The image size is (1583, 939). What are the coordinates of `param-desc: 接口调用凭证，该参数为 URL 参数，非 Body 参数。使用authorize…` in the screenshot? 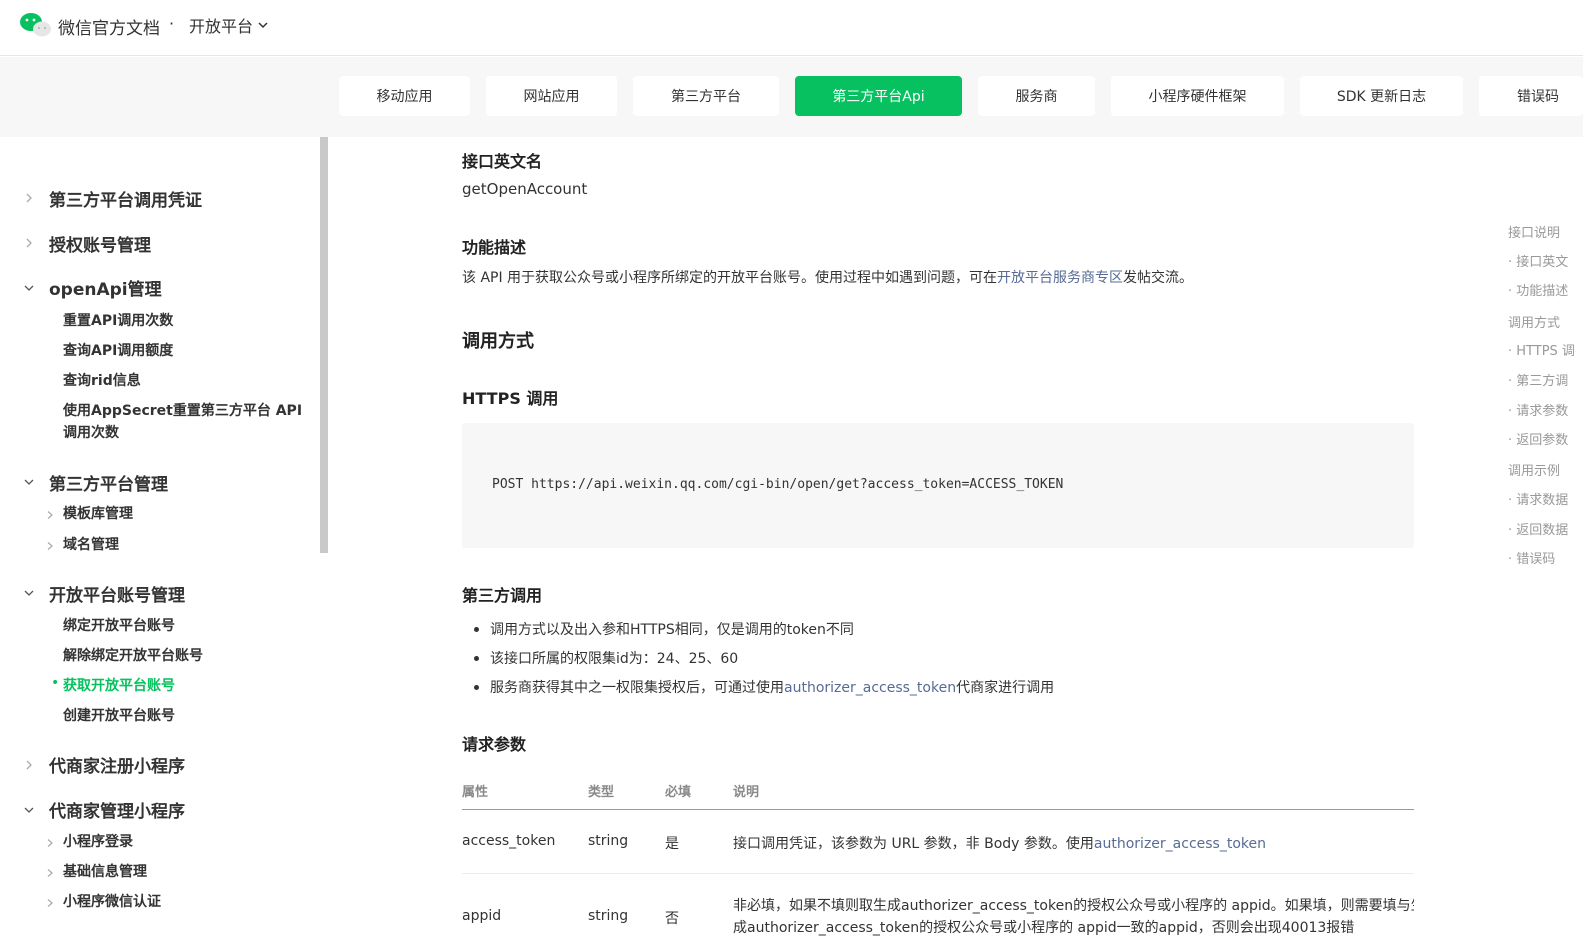 It's located at (999, 843).